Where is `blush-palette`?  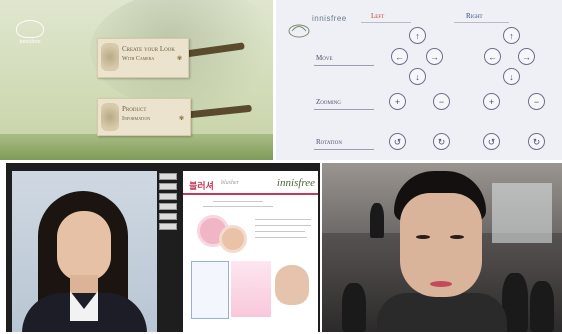 blush-palette is located at coordinates (233, 239).